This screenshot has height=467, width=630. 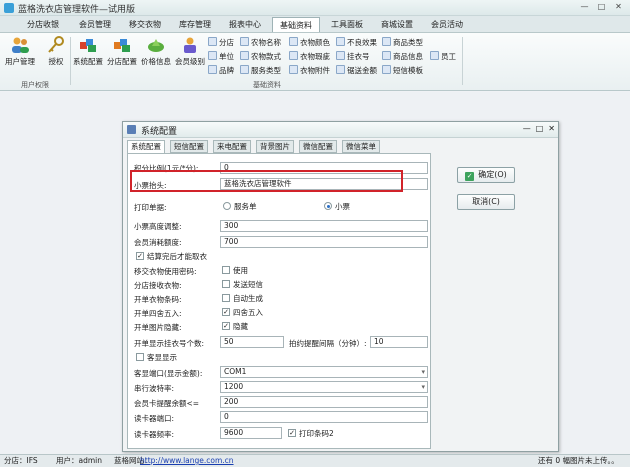 I want to click on menu-tab-branch-cashier: 分店收银, so click(x=43, y=24).